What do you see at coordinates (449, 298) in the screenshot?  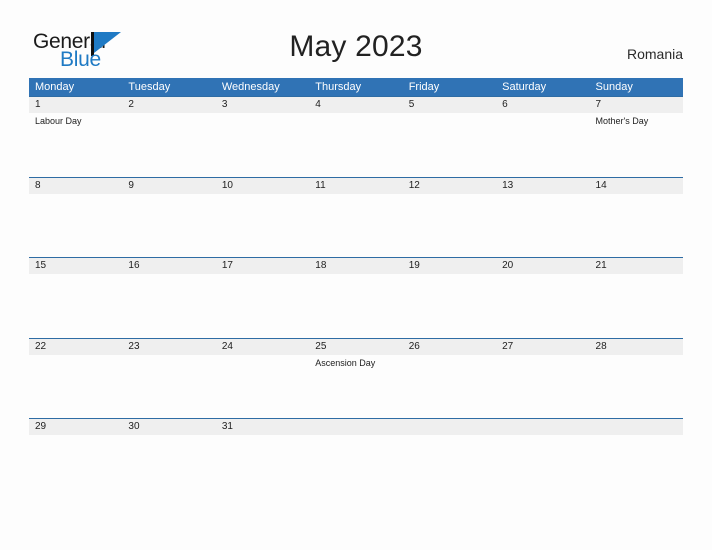 I see `day-cell: 19` at bounding box center [449, 298].